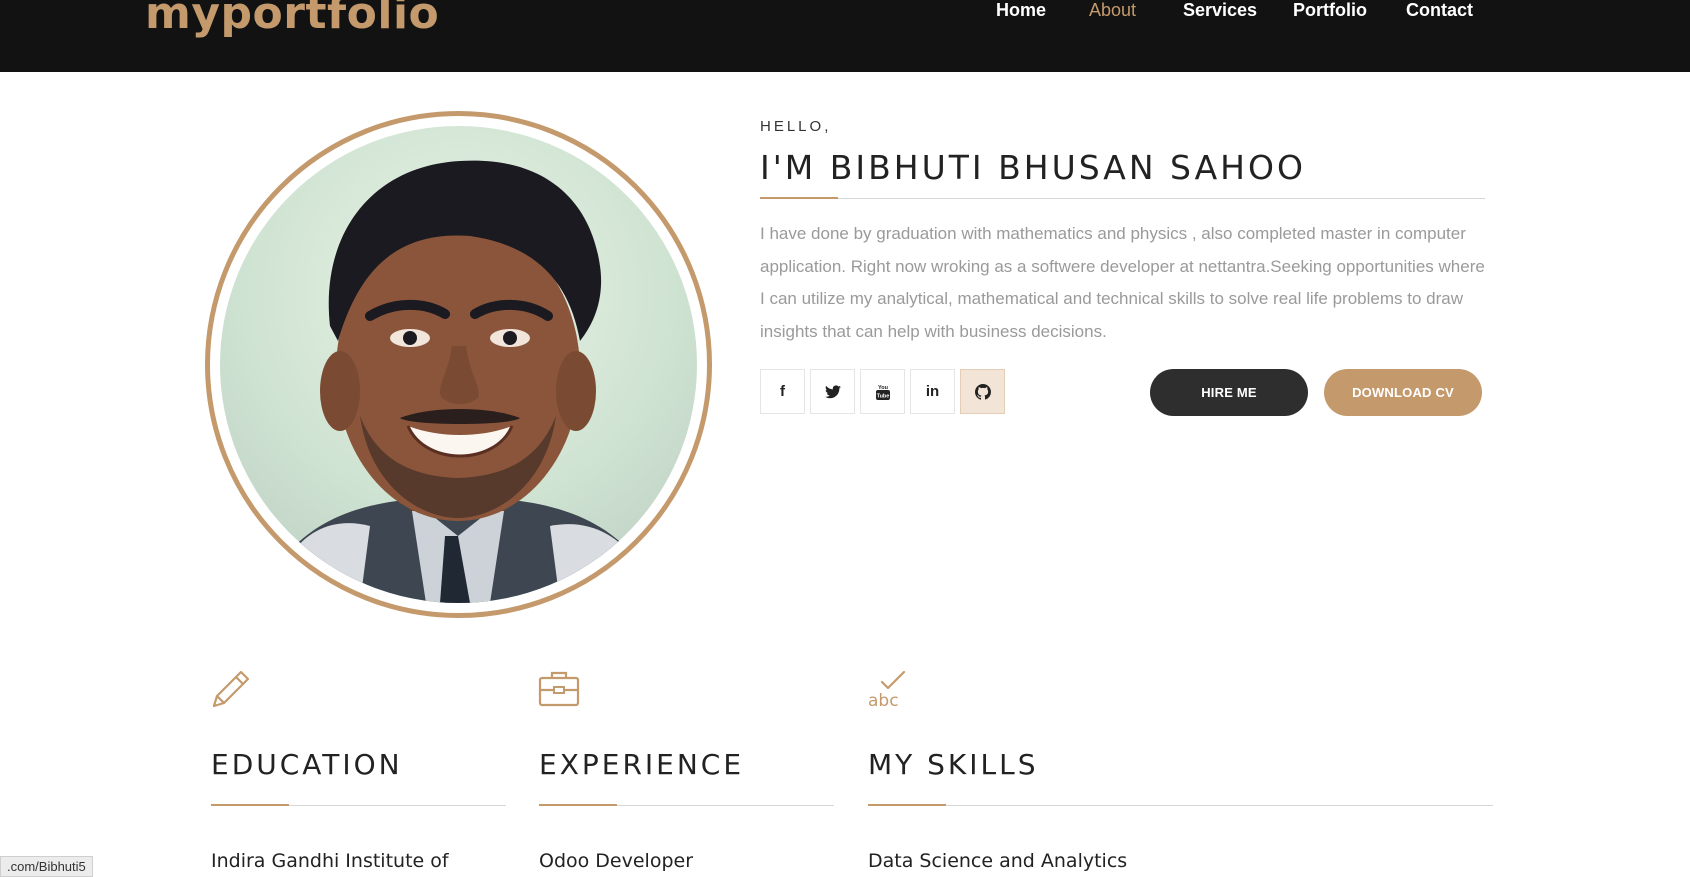  I want to click on twitter-icon, so click(832, 391).